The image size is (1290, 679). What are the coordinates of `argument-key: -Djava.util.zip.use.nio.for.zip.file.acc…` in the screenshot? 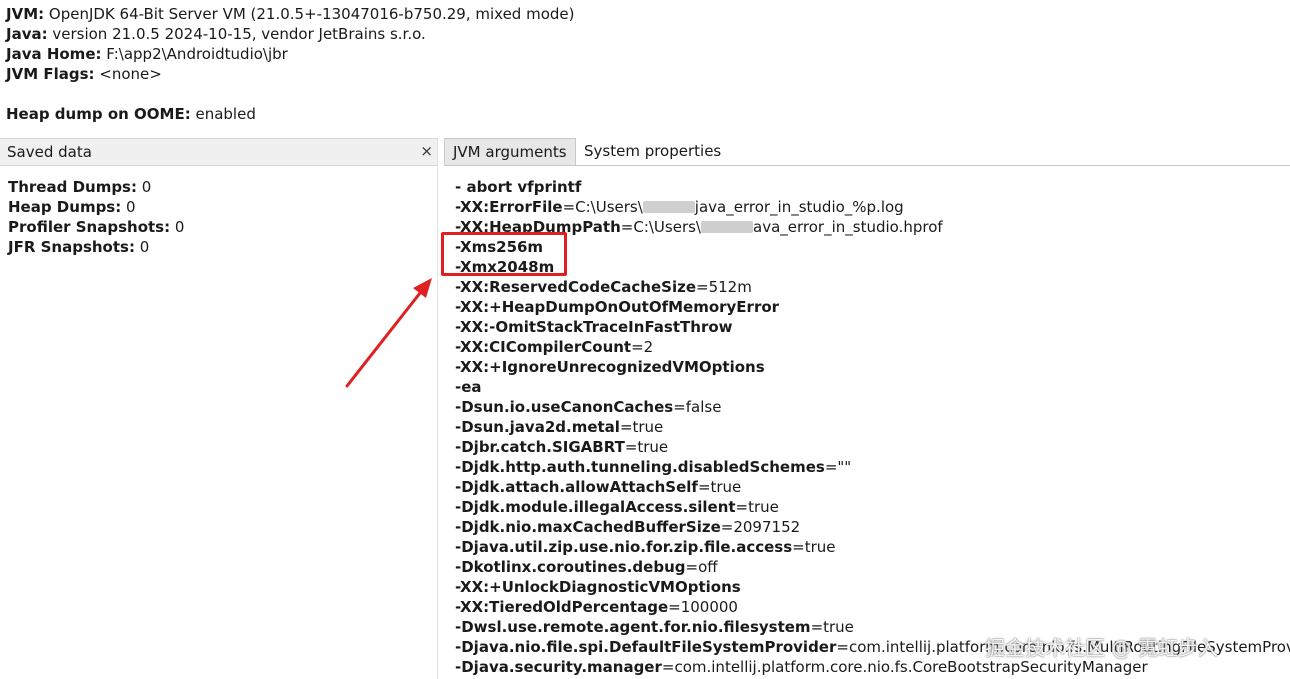 It's located at (624, 547).